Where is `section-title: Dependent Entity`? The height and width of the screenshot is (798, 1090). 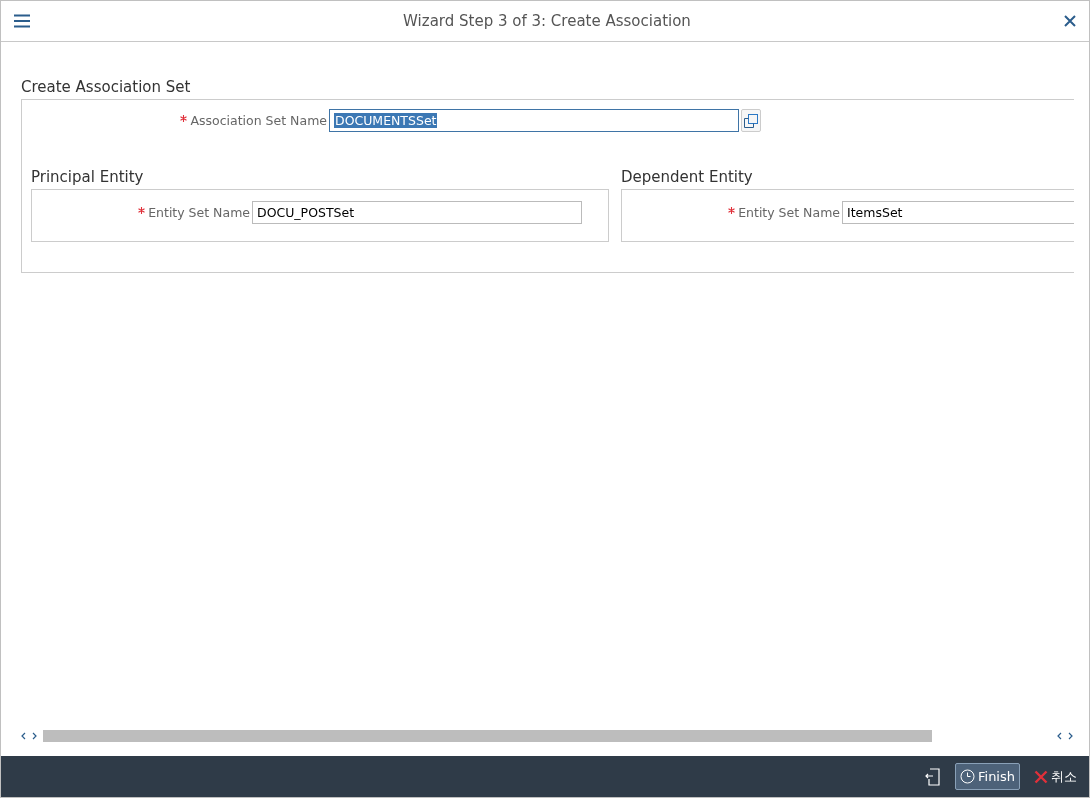
section-title: Dependent Entity is located at coordinates (687, 177).